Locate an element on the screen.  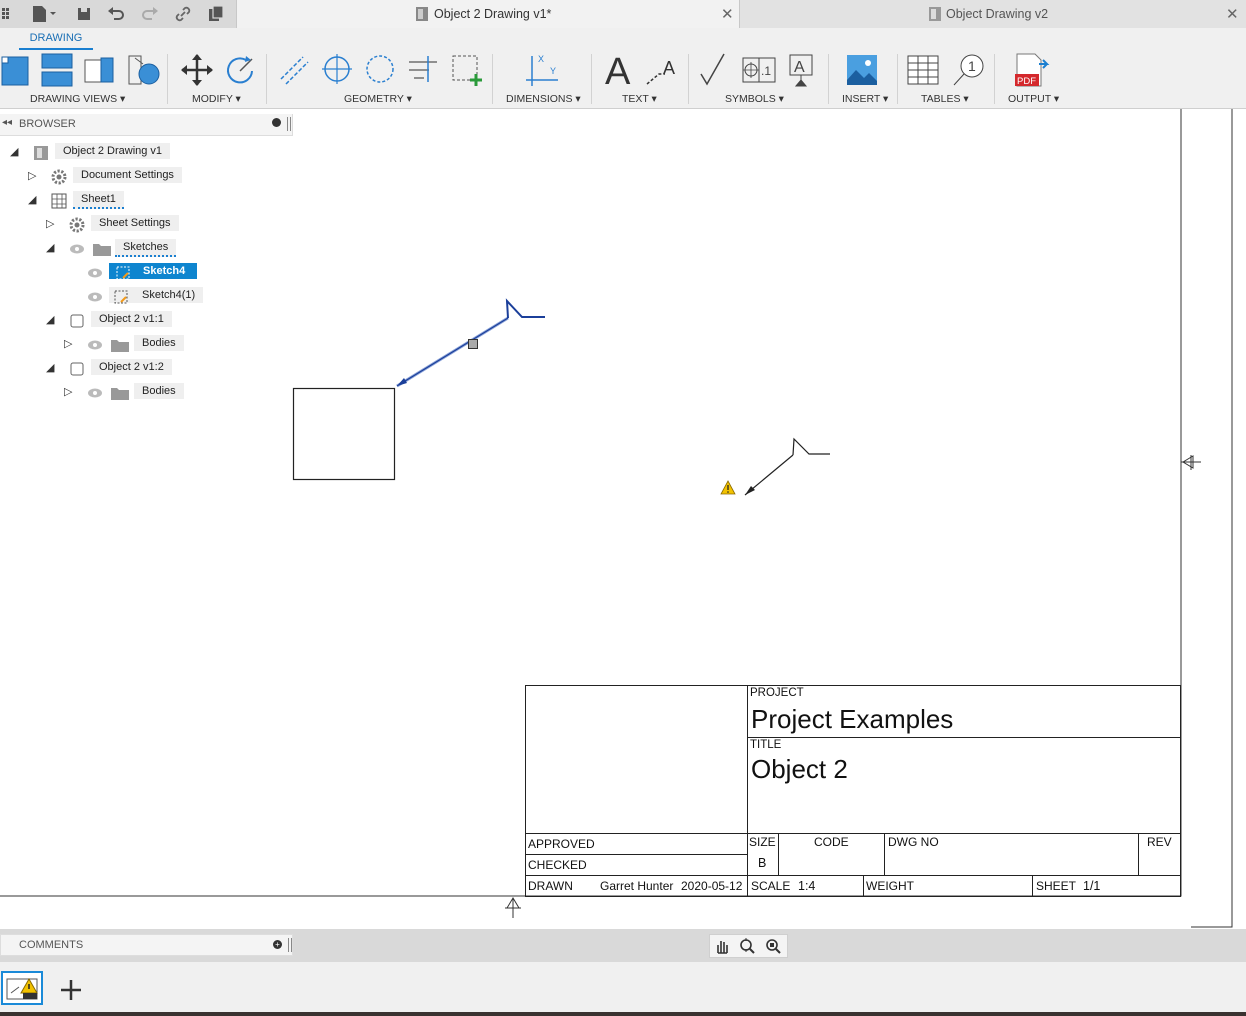
tree-item-object-2-drawing-v1: Object 2 Drawing v1 is located at coordinates (113, 151).